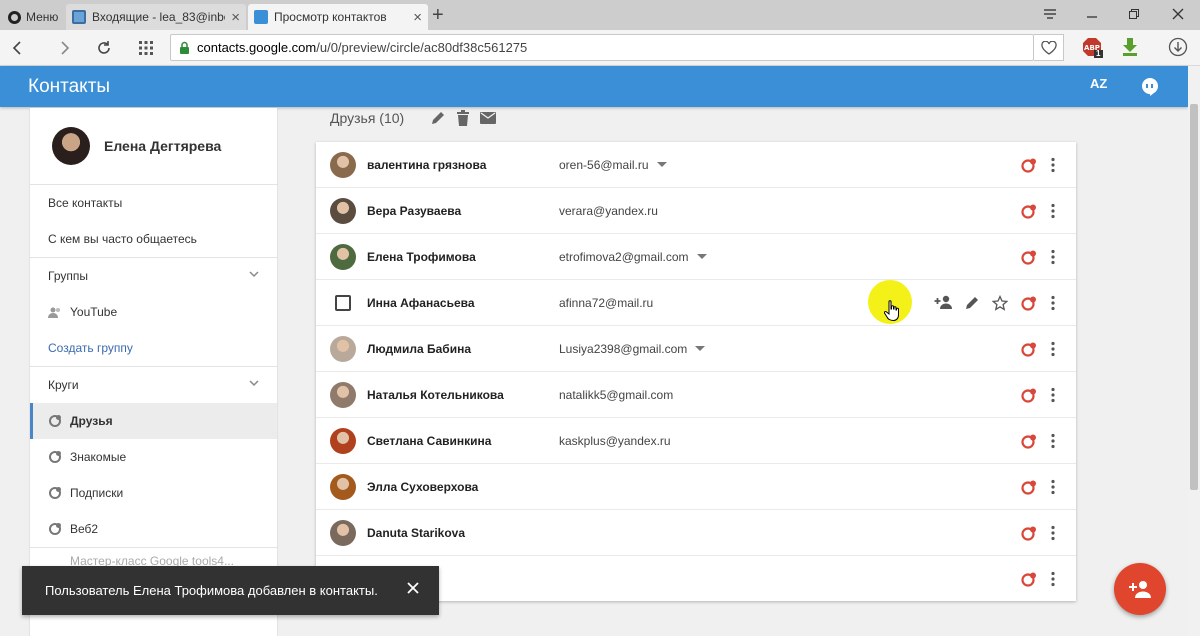 The image size is (1200, 636). What do you see at coordinates (1194, 297) in the screenshot?
I see `scrollbar-thumb` at bounding box center [1194, 297].